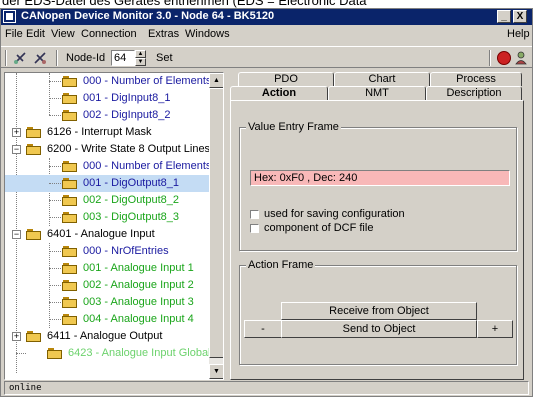 The image size is (533, 397). I want to click on tree-node: 002 - DigOutput8_2, so click(107, 200).